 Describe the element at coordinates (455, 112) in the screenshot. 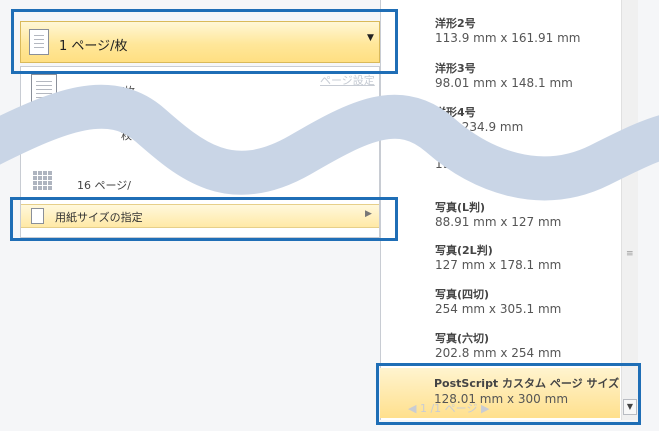

I see `paper-size-name: 洋形4号` at that location.